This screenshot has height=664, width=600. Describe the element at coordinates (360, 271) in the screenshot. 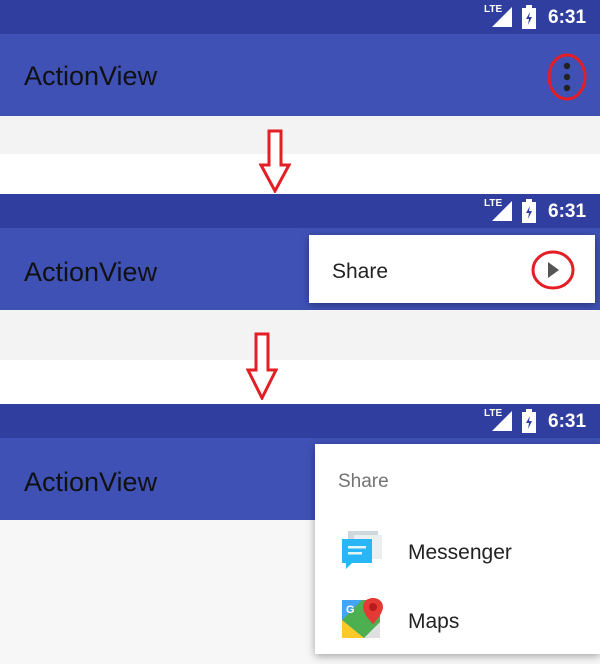

I see `menu-item-label: Share` at that location.